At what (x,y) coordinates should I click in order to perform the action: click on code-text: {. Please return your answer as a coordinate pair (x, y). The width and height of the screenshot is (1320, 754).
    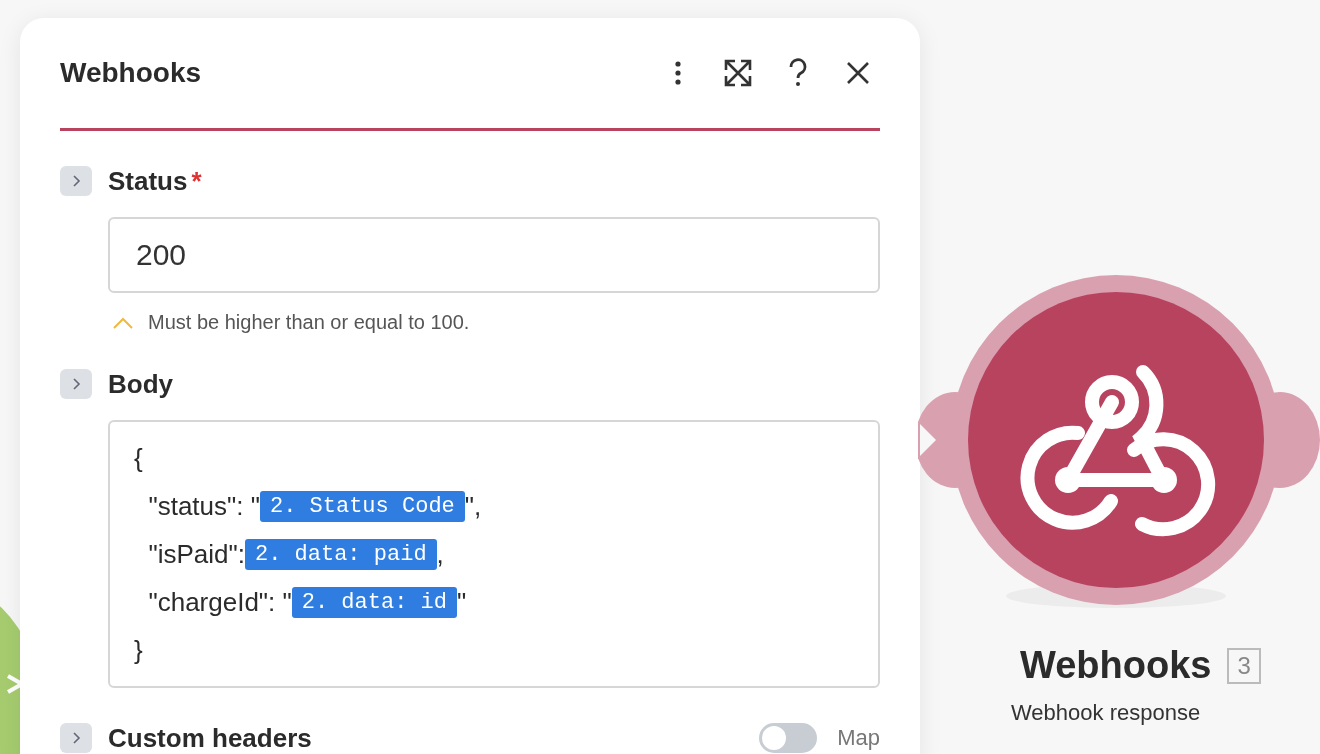
    Looking at the image, I should click on (138, 458).